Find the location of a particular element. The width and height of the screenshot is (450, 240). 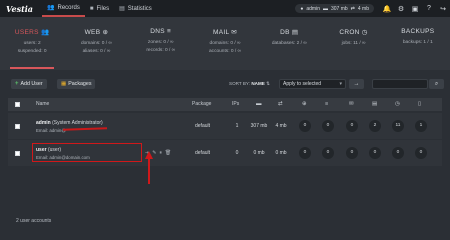

db-count: 2 is located at coordinates (375, 126).